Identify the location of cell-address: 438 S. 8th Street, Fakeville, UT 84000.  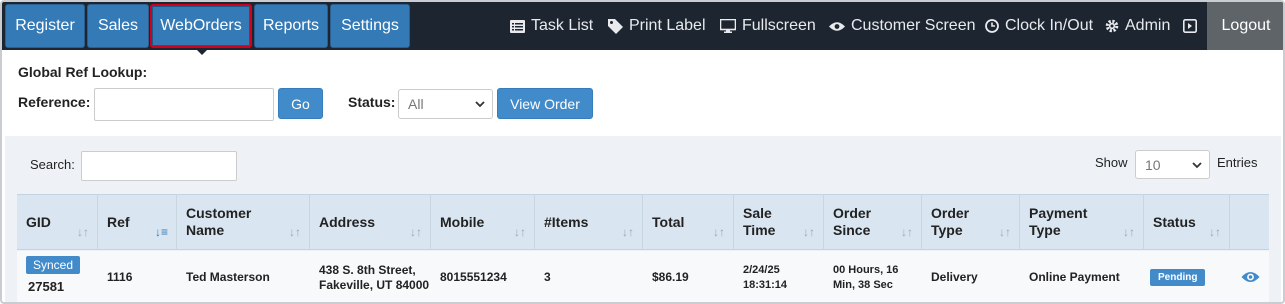
(374, 277).